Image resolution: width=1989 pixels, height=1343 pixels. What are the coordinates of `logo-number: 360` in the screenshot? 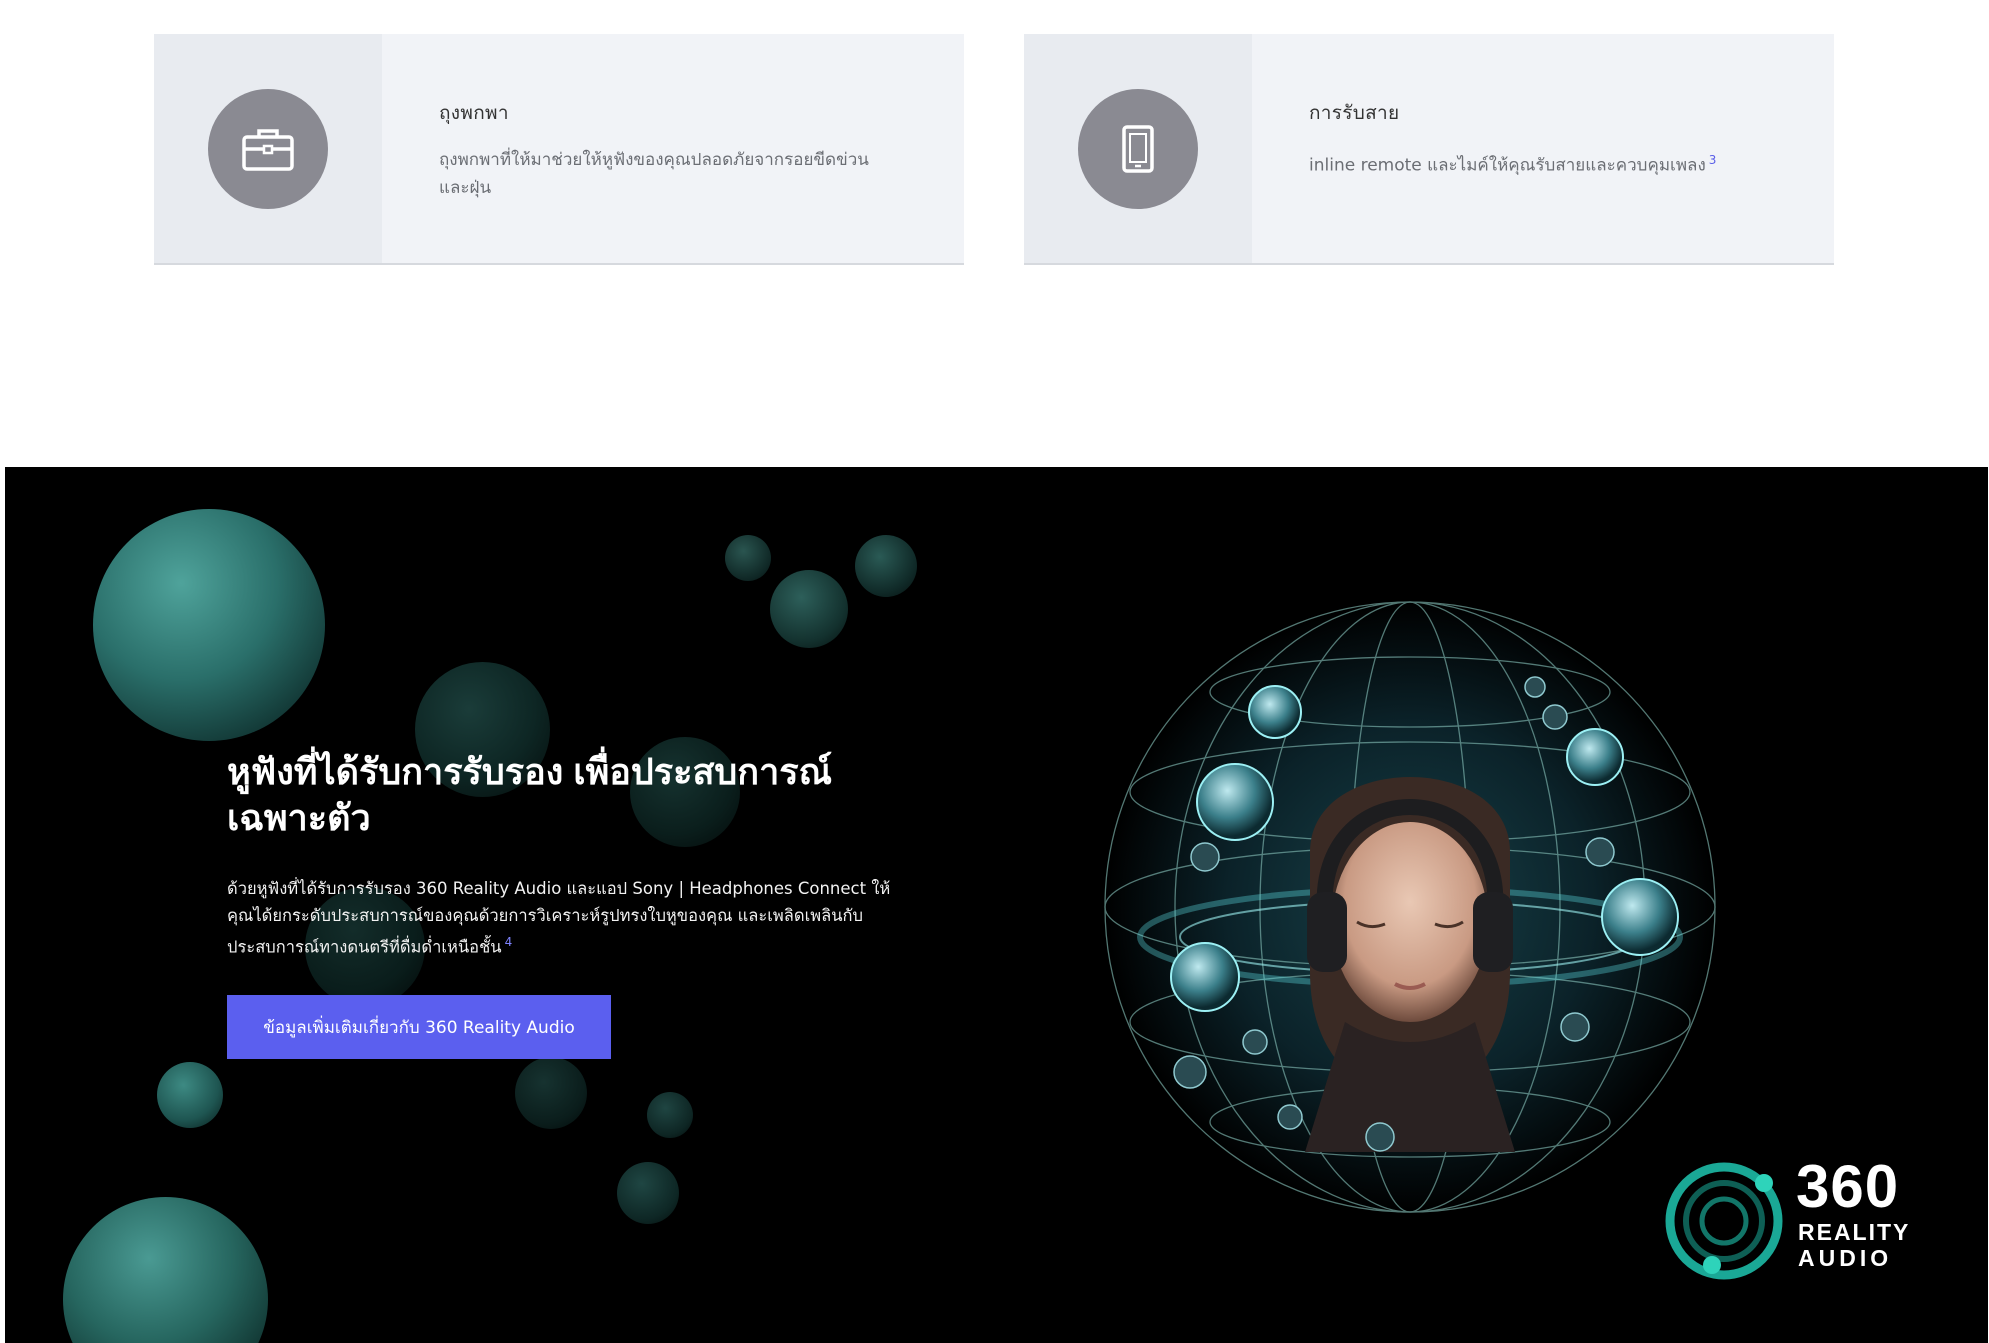 It's located at (1848, 1186).